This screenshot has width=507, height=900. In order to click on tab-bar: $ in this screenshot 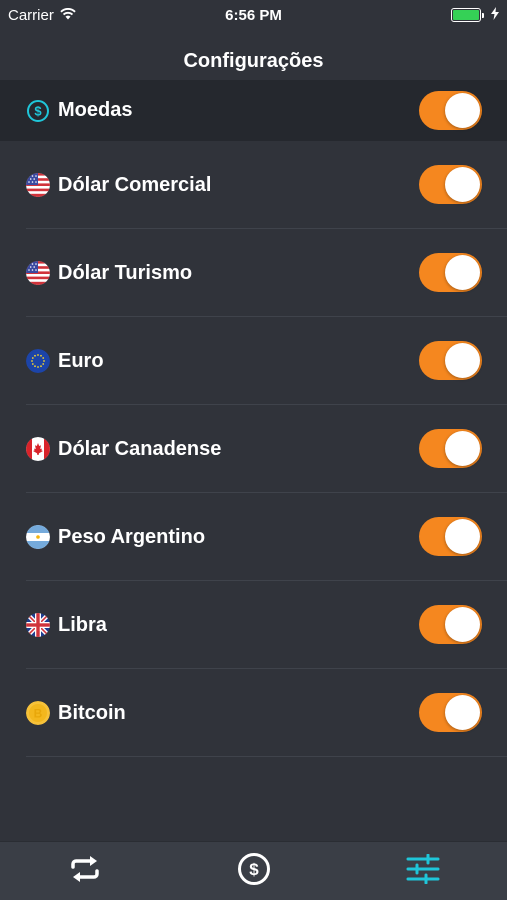, I will do `click(253, 870)`.